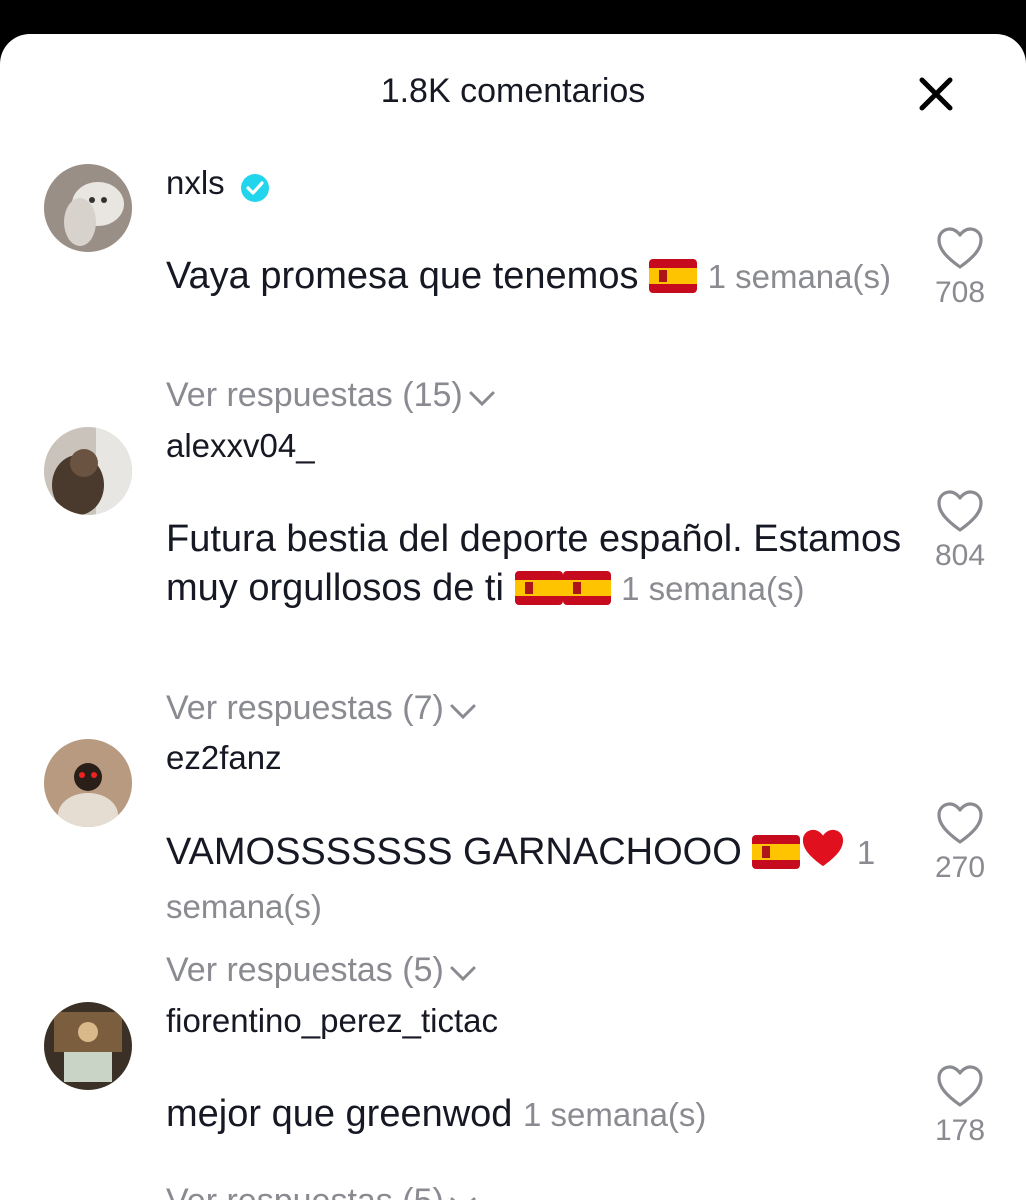 Image resolution: width=1026 pixels, height=1200 pixels. What do you see at coordinates (960, 1130) in the screenshot?
I see `like-count: 178` at bounding box center [960, 1130].